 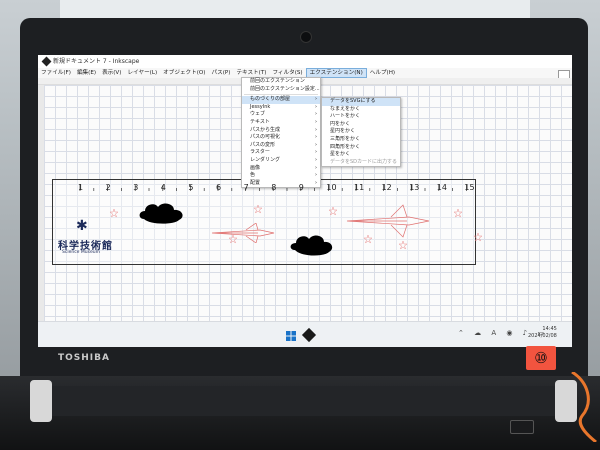 What do you see at coordinates (81, 187) in the screenshot?
I see `ruler-tick-label: 1` at bounding box center [81, 187].